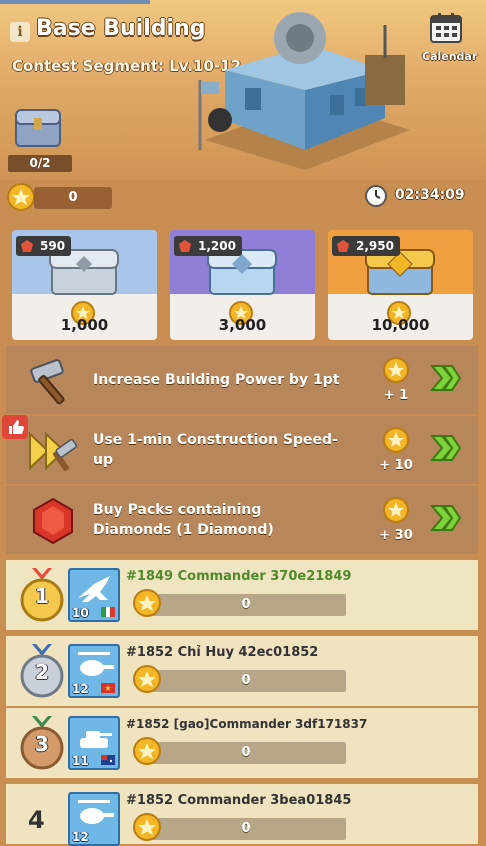  I want to click on plane-icon, so click(94, 589).